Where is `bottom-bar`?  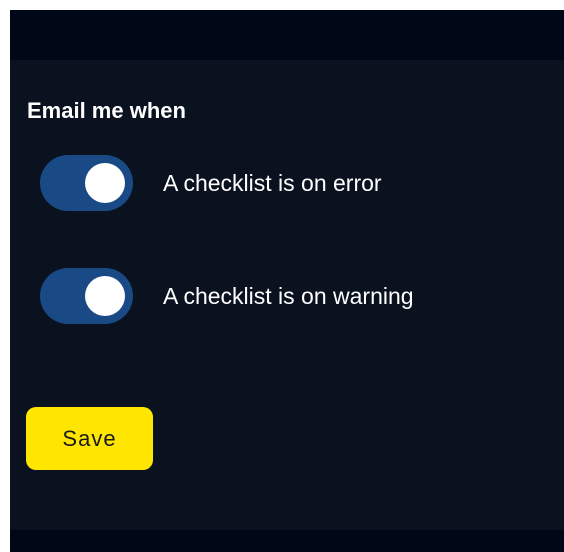
bottom-bar is located at coordinates (287, 541).